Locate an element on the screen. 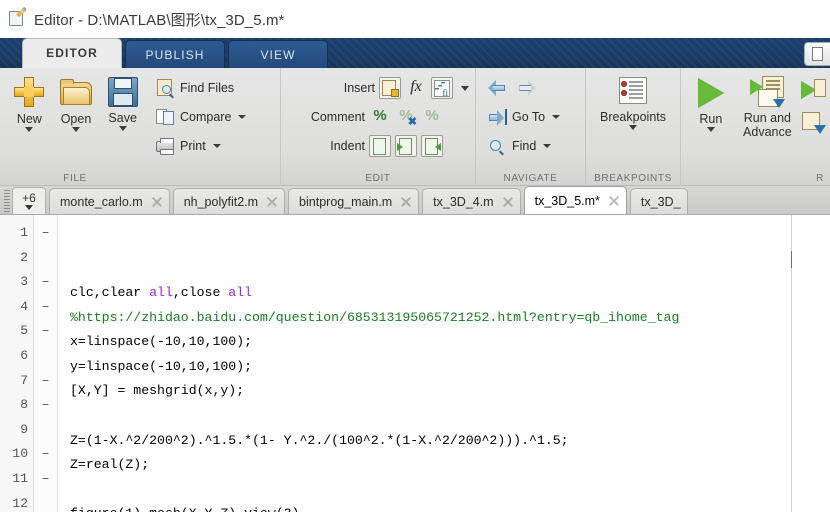 This screenshot has height=513, width=830. group-label-run: R is located at coordinates (820, 178).